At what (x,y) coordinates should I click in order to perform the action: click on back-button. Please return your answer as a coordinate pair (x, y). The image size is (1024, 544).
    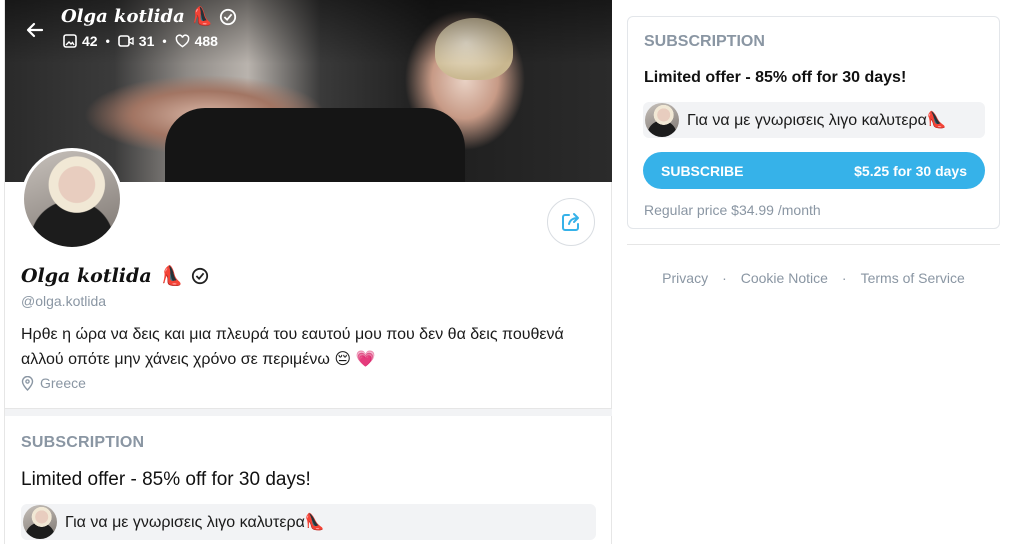
    Looking at the image, I should click on (35, 30).